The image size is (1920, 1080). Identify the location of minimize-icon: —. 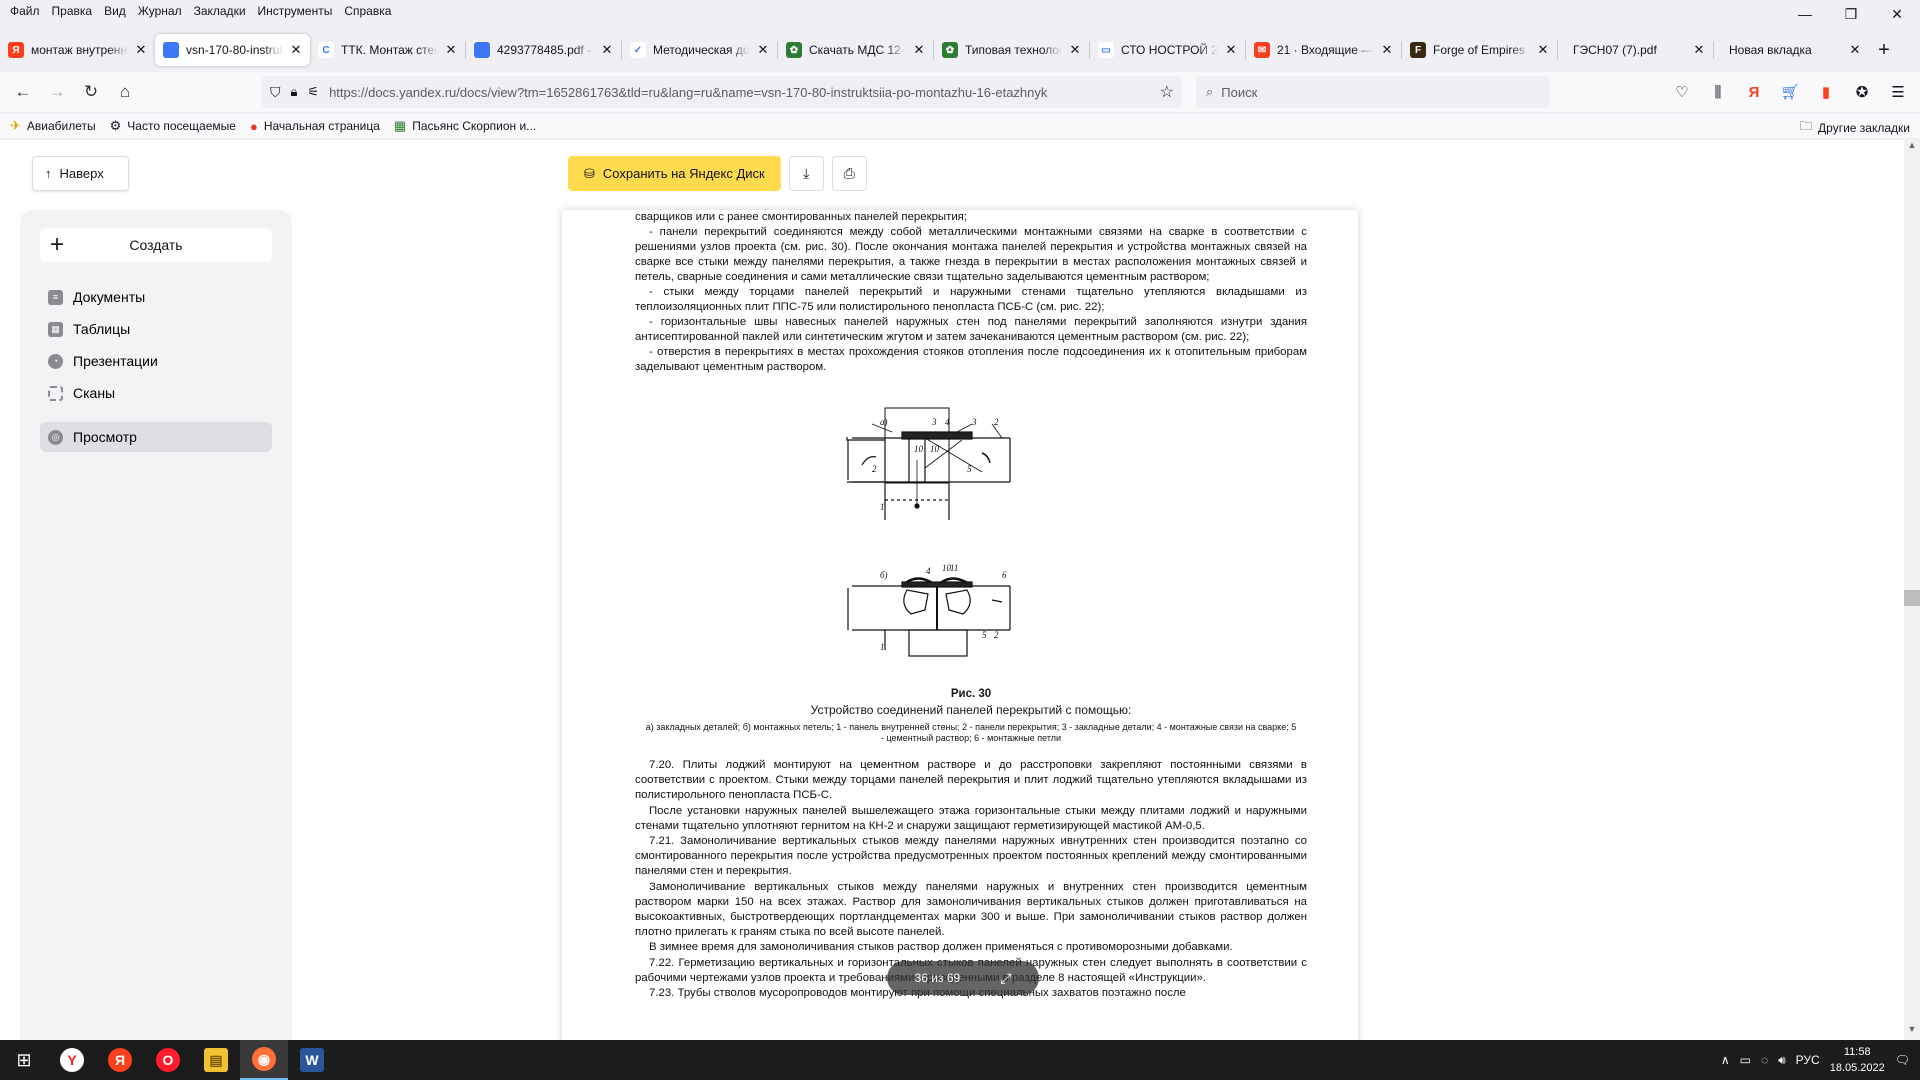
(1805, 14).